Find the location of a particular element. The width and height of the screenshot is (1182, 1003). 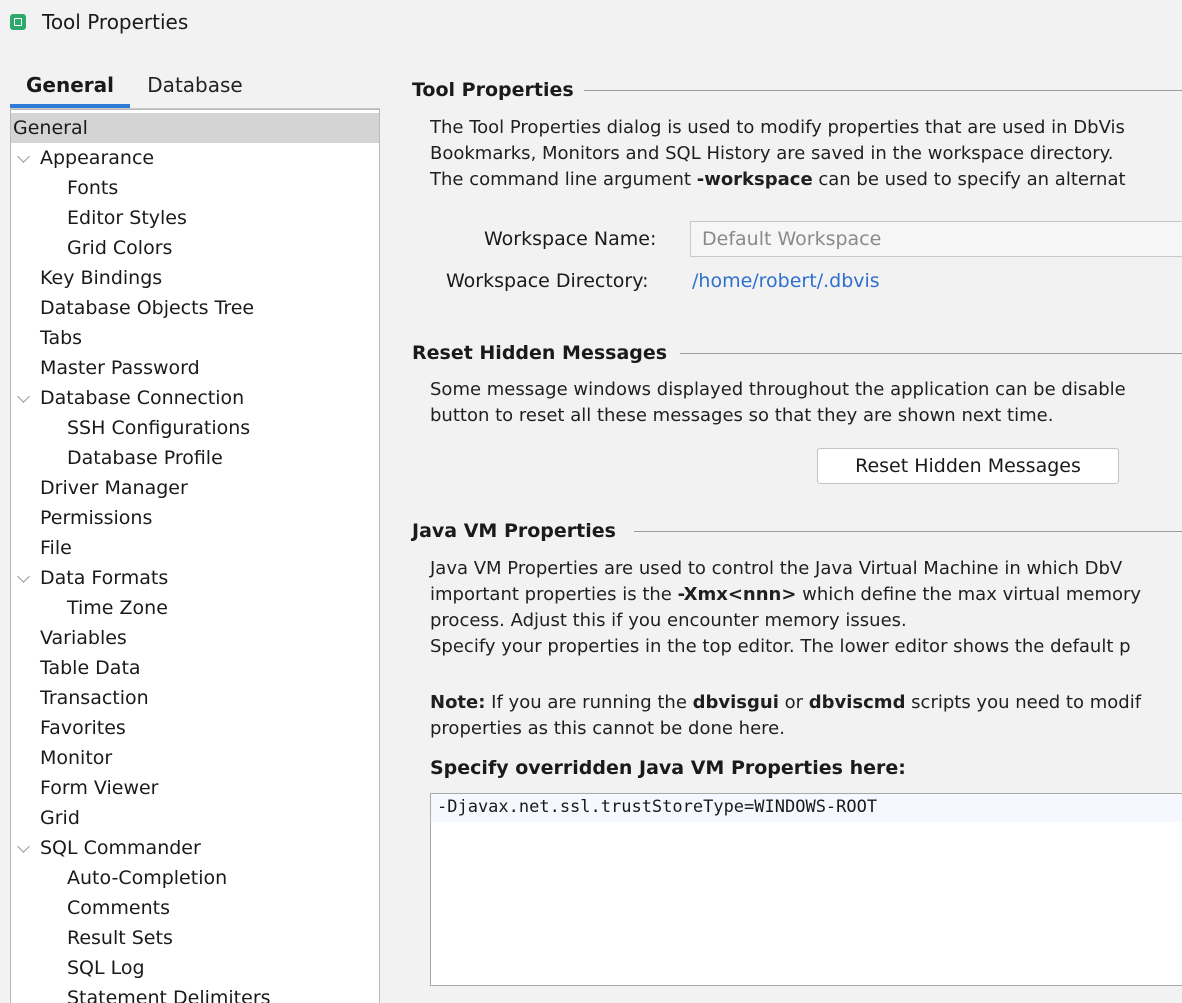

tree-item-result-sets: Result Sets is located at coordinates (195, 938).